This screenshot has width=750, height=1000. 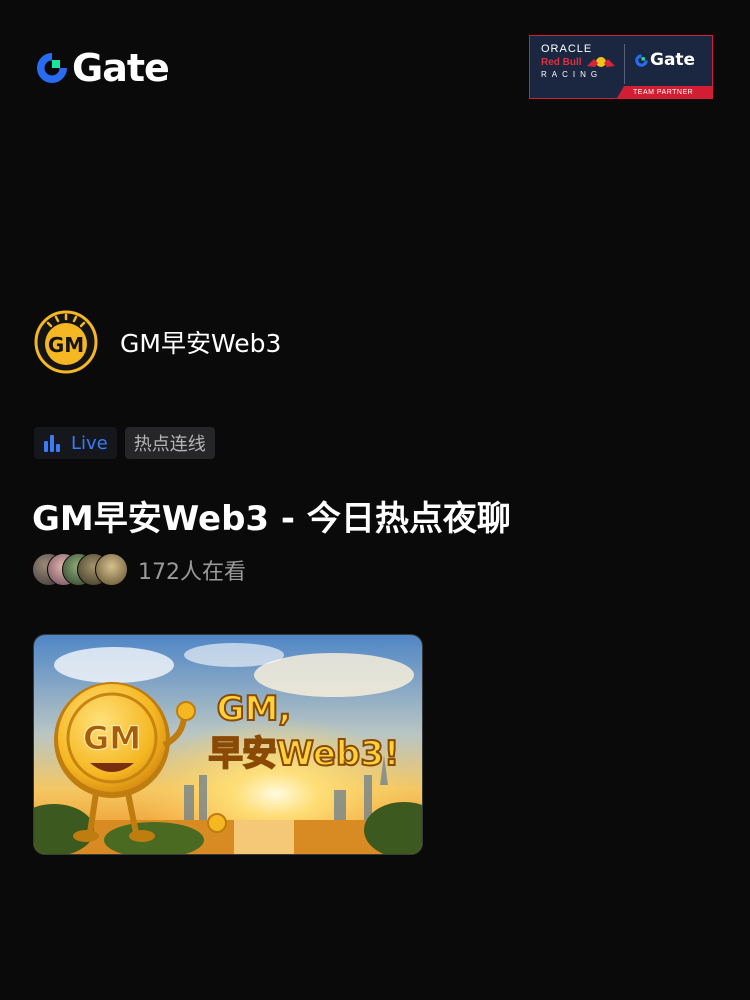 I want to click on topic-tag-label: 热点连线, so click(x=169, y=444).